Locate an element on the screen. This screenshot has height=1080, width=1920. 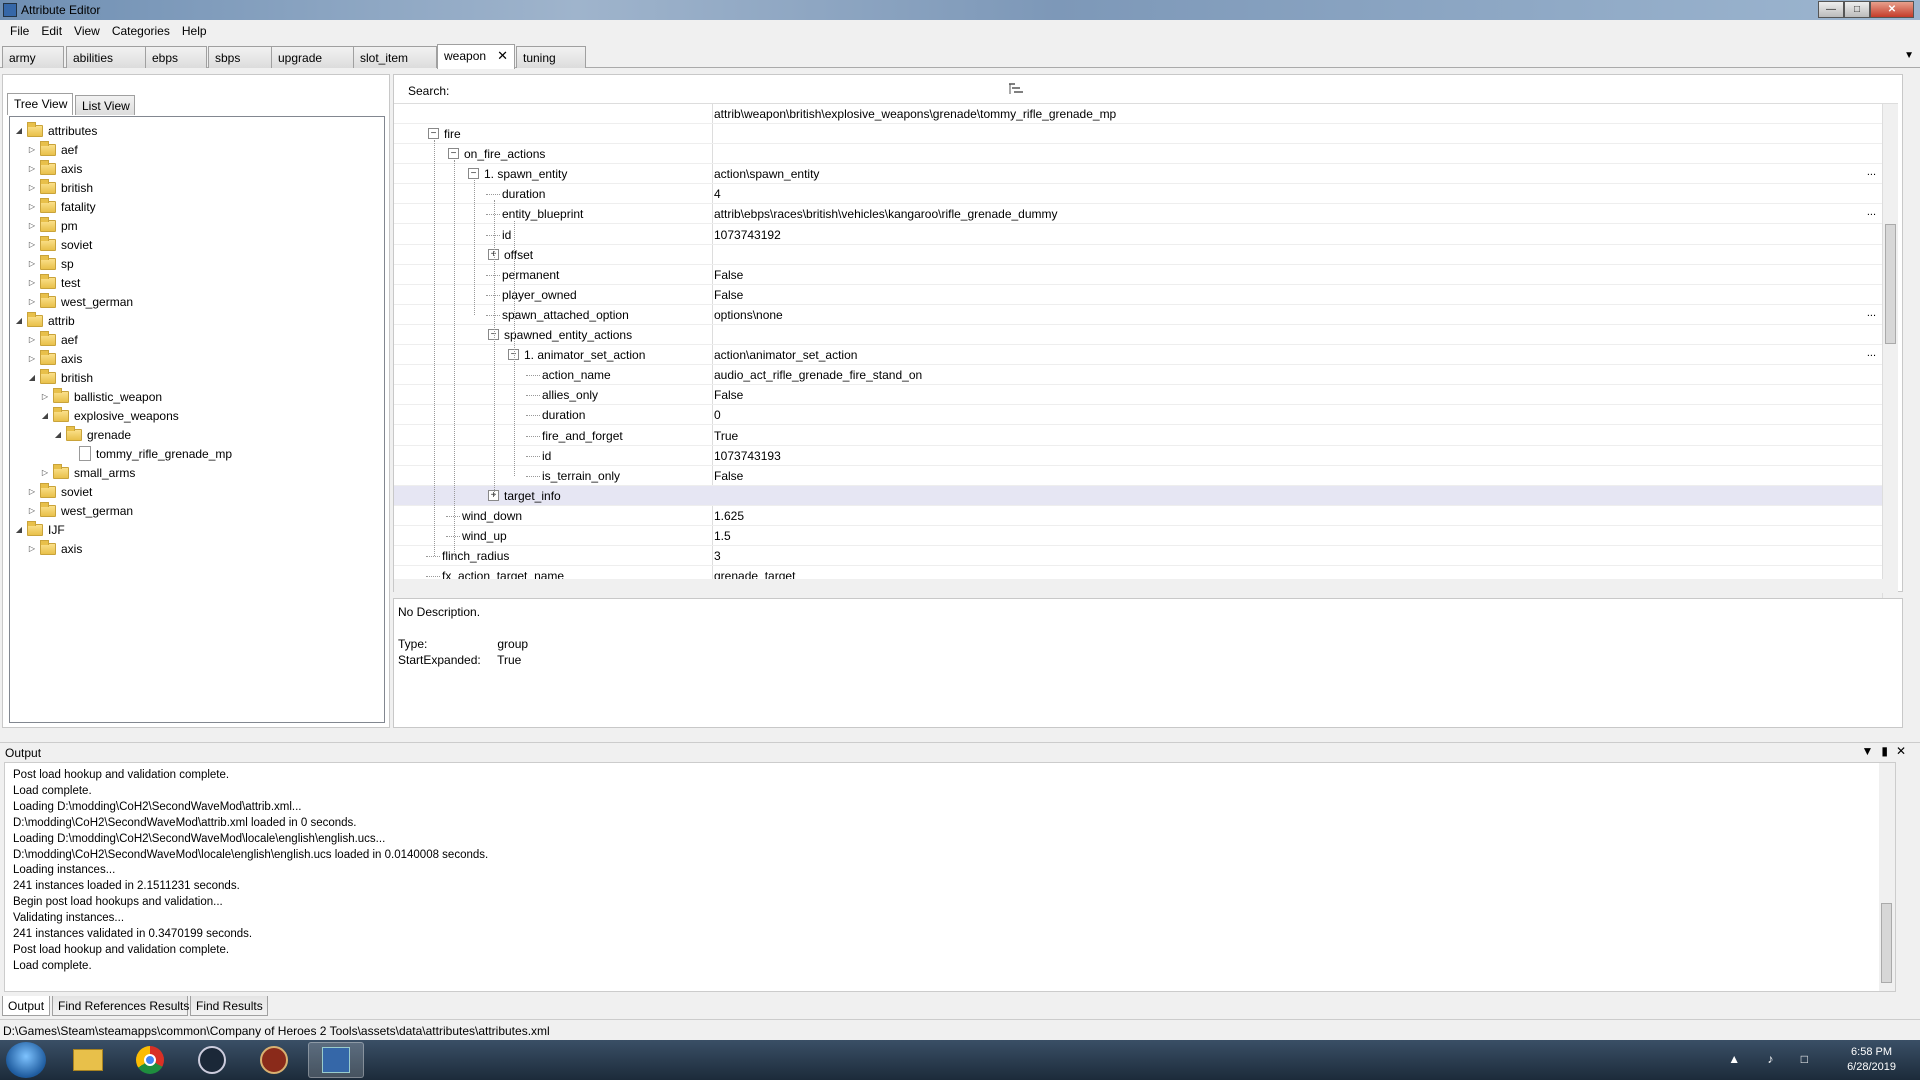
property-row: + target_info is located at coordinates (1146, 495).